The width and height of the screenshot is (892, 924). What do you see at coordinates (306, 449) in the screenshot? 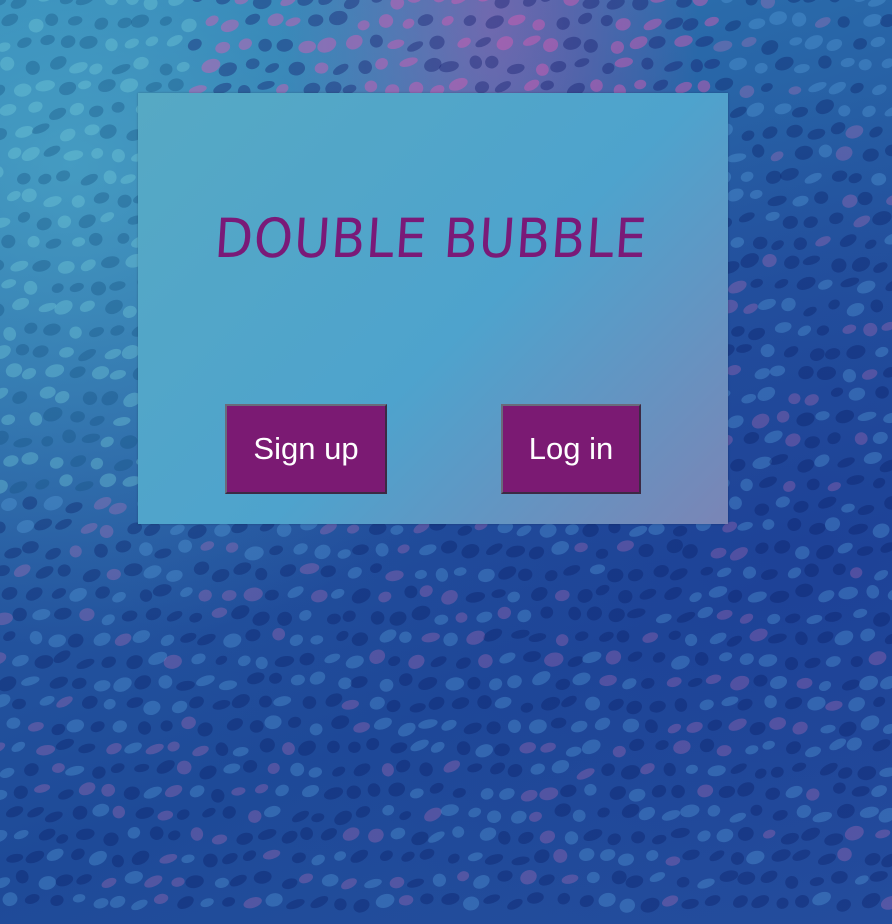
I see `signup-button: Sign up` at bounding box center [306, 449].